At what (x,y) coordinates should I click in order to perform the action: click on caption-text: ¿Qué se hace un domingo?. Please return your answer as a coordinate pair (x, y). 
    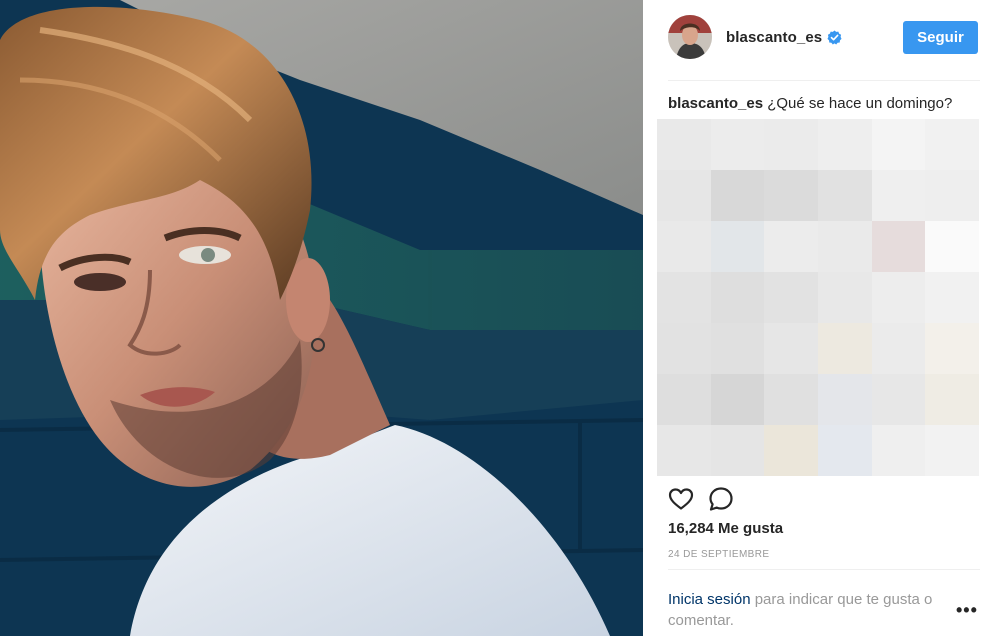
    Looking at the image, I should click on (860, 103).